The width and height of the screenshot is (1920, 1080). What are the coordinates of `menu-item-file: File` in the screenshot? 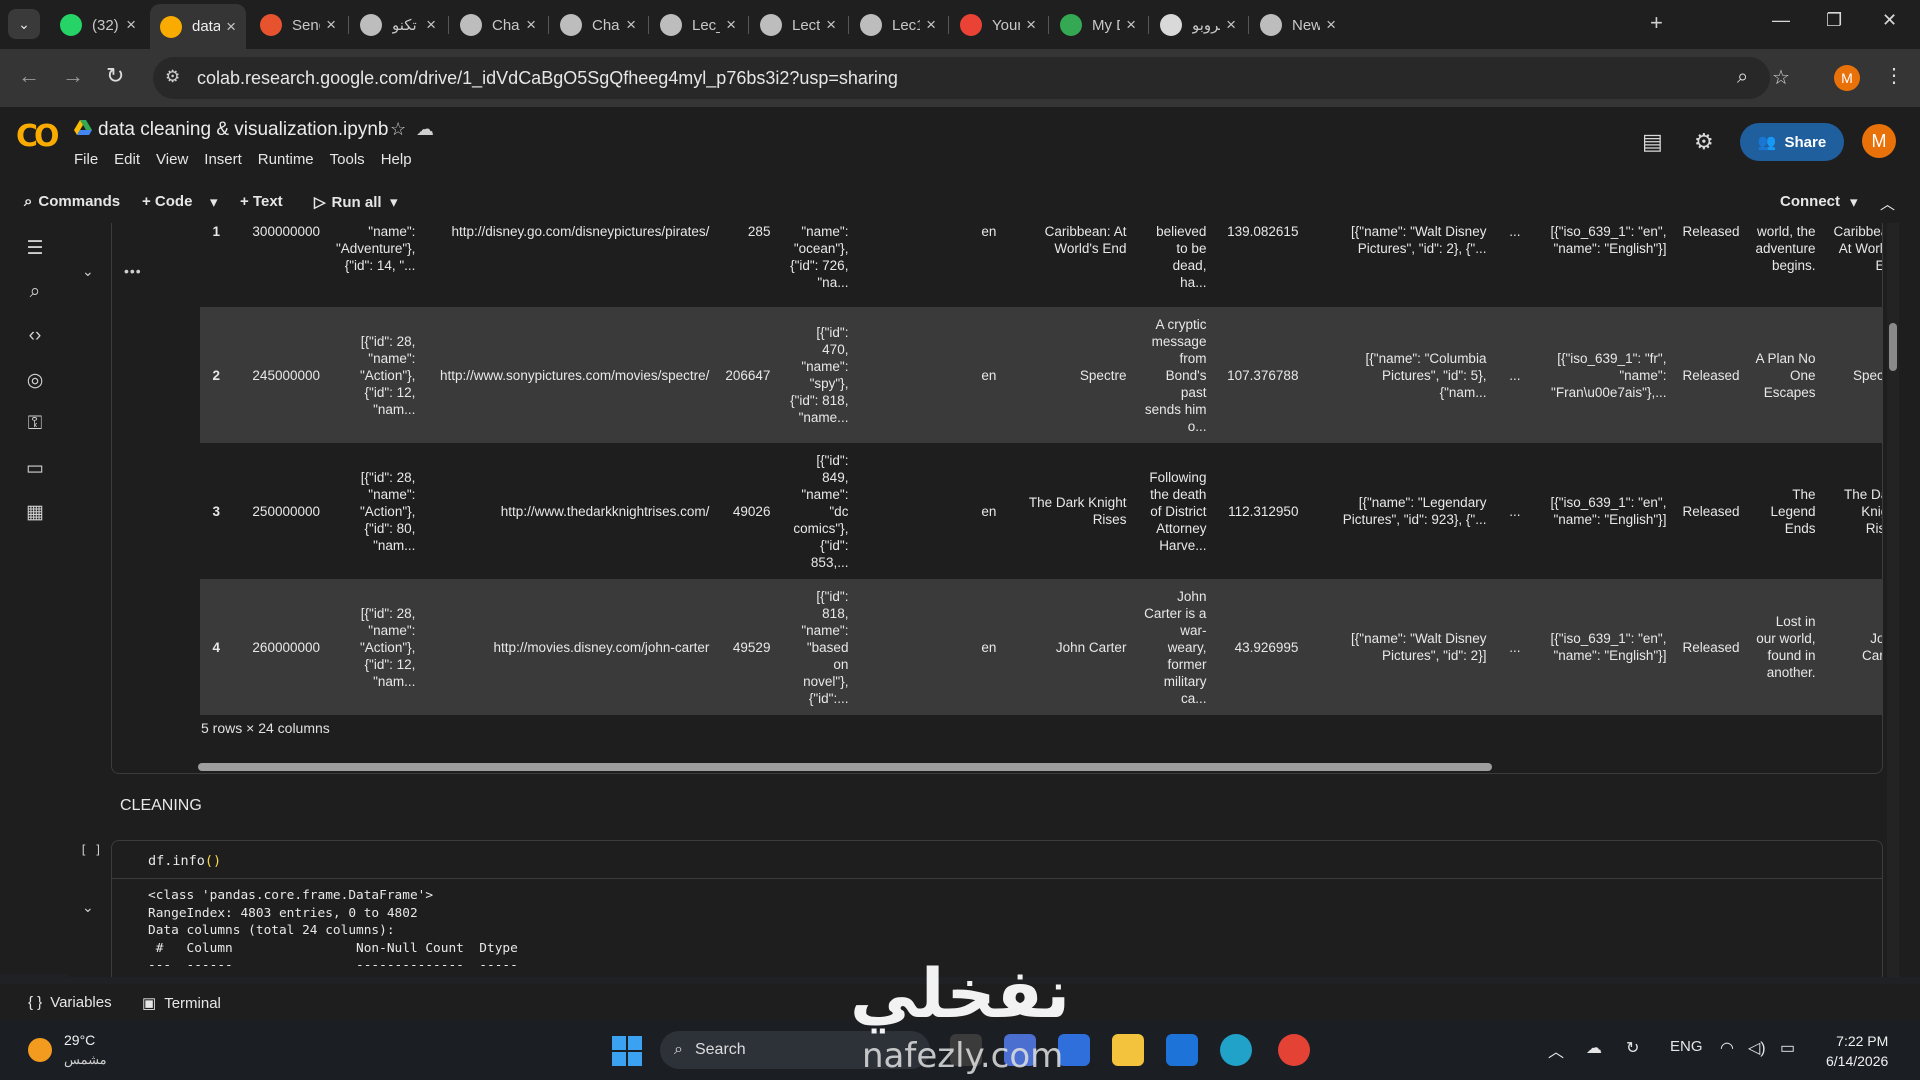 It's located at (86, 159).